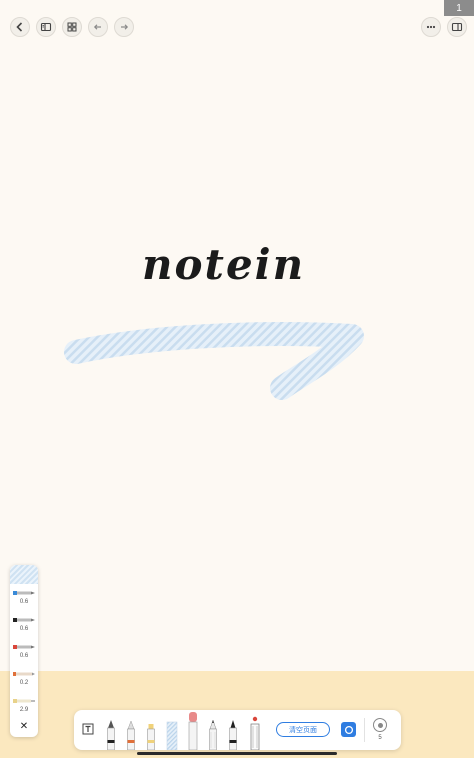 This screenshot has height=758, width=474. What do you see at coordinates (24, 678) in the screenshot?
I see `pen-slot-4: 0.2` at bounding box center [24, 678].